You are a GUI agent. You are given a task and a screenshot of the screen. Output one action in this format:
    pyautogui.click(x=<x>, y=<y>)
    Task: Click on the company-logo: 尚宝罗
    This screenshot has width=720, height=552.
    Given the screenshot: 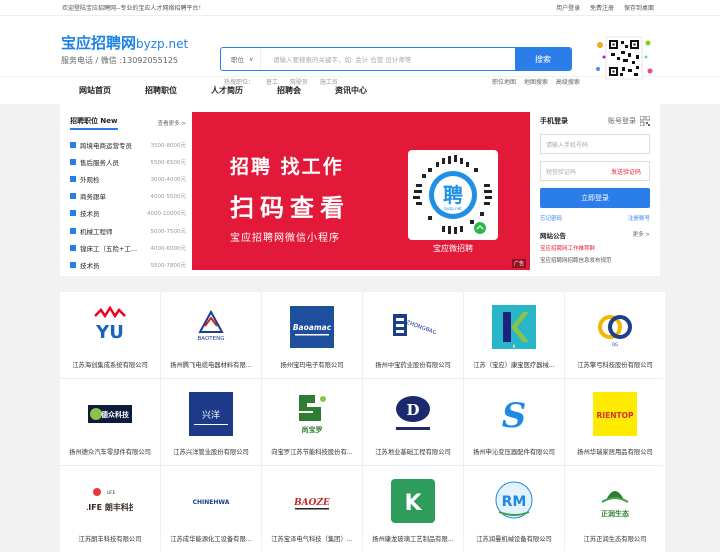 What is the action you would take?
    pyautogui.click(x=312, y=414)
    